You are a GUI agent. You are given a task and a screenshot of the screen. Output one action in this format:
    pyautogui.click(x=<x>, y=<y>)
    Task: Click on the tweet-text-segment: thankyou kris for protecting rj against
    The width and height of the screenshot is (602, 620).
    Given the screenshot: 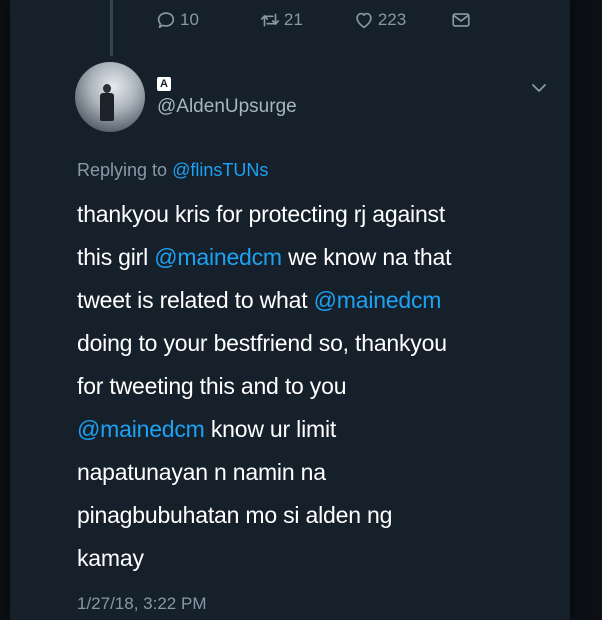 What is the action you would take?
    pyautogui.click(x=261, y=214)
    